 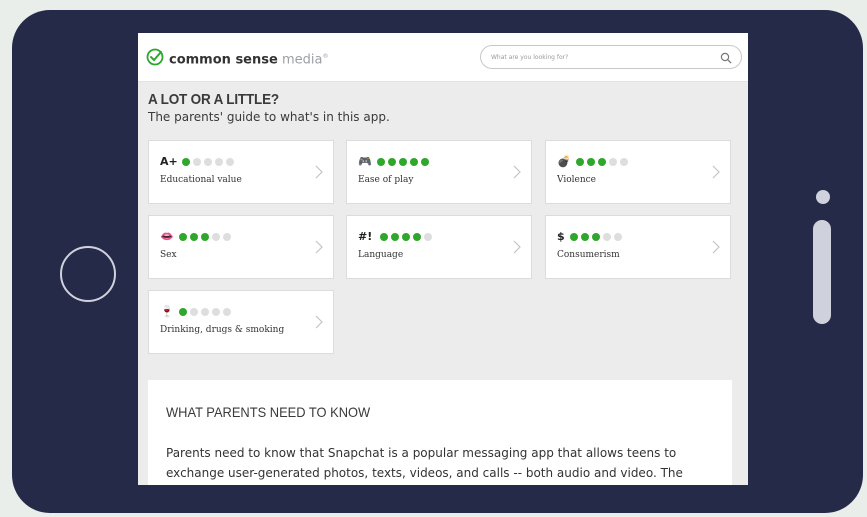 What do you see at coordinates (213, 99) in the screenshot?
I see `page-title: A LOT OR A LITTLE?` at bounding box center [213, 99].